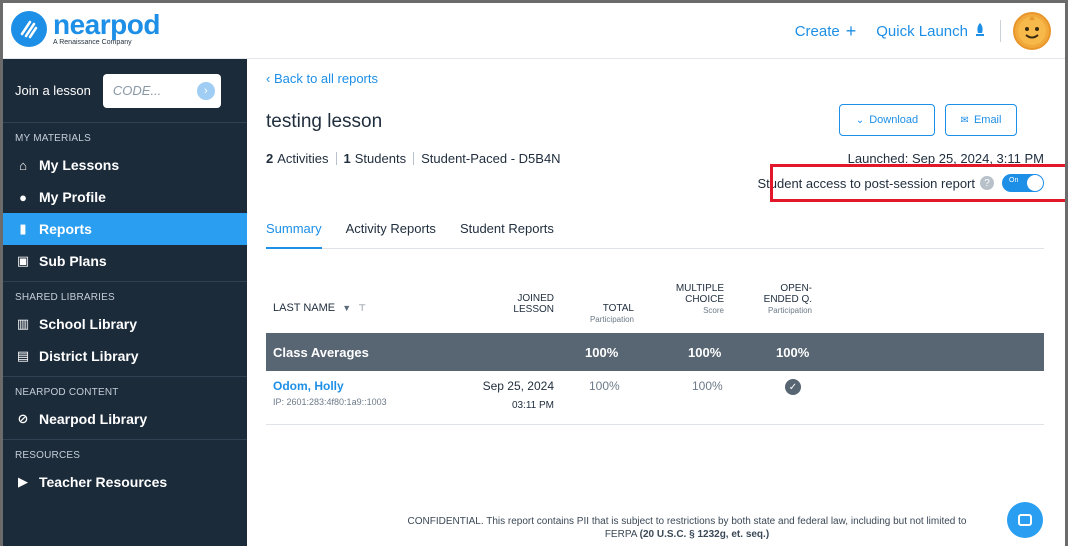 The height and width of the screenshot is (546, 1068). I want to click on logo-text: nearpod A Renaissance Company, so click(106, 28).